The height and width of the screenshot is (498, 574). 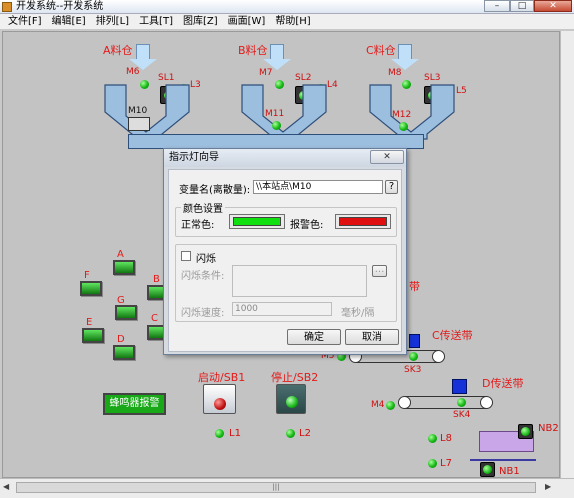 What do you see at coordinates (397, 362) in the screenshot?
I see `belt-c-bottom` at bounding box center [397, 362].